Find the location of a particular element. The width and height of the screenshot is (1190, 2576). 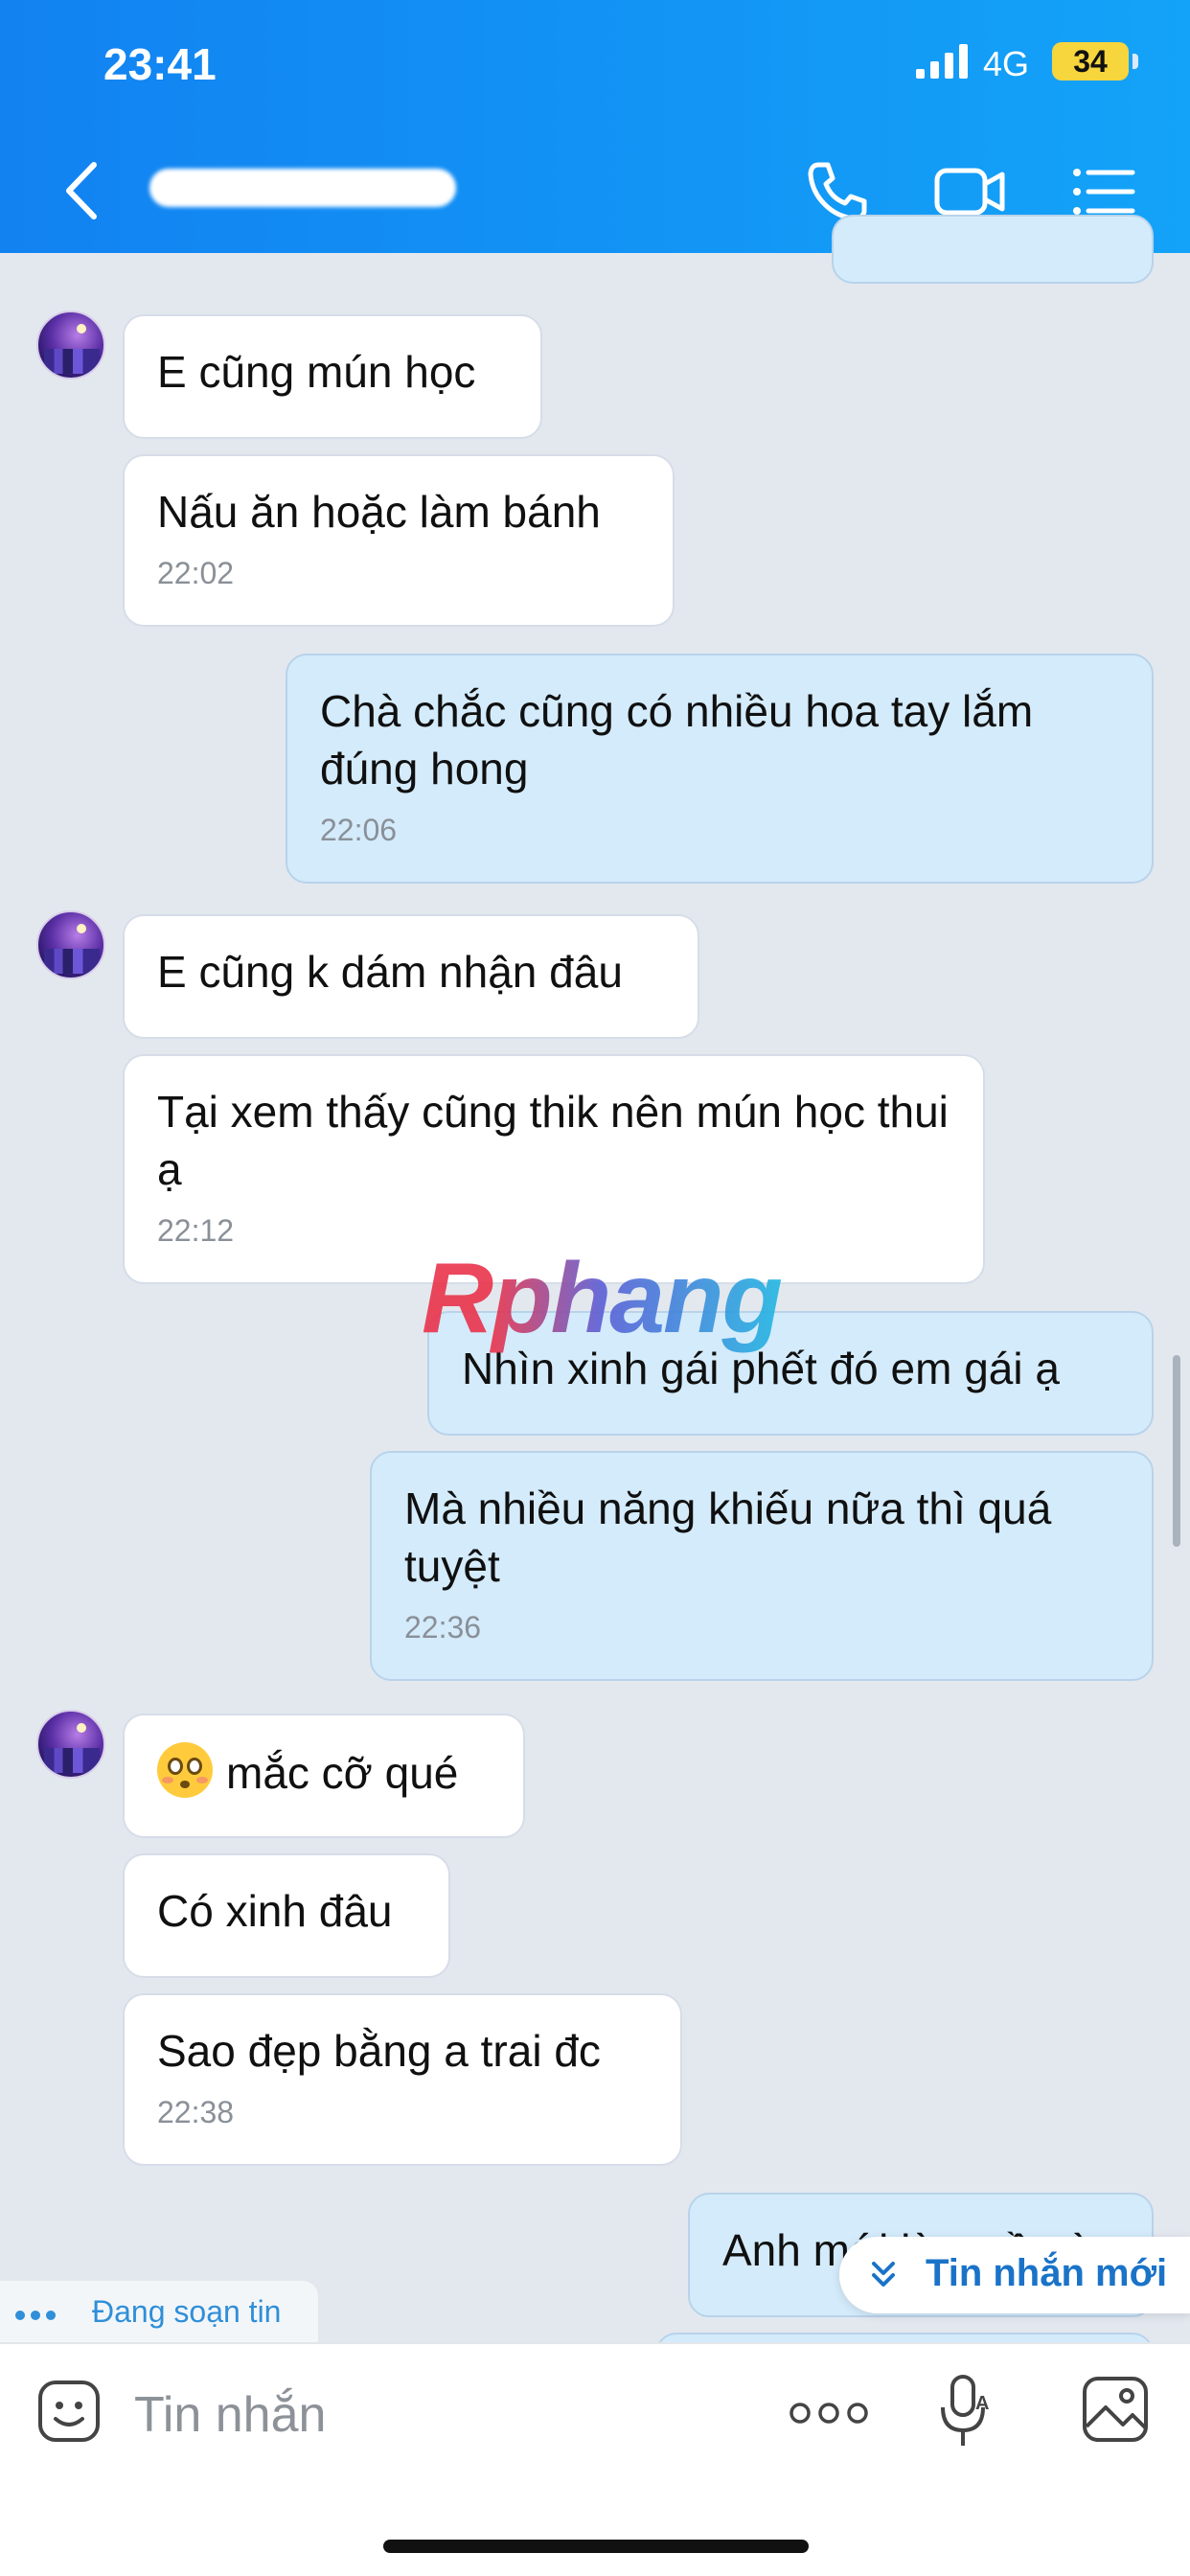

battery-level: 34 is located at coordinates (1091, 61).